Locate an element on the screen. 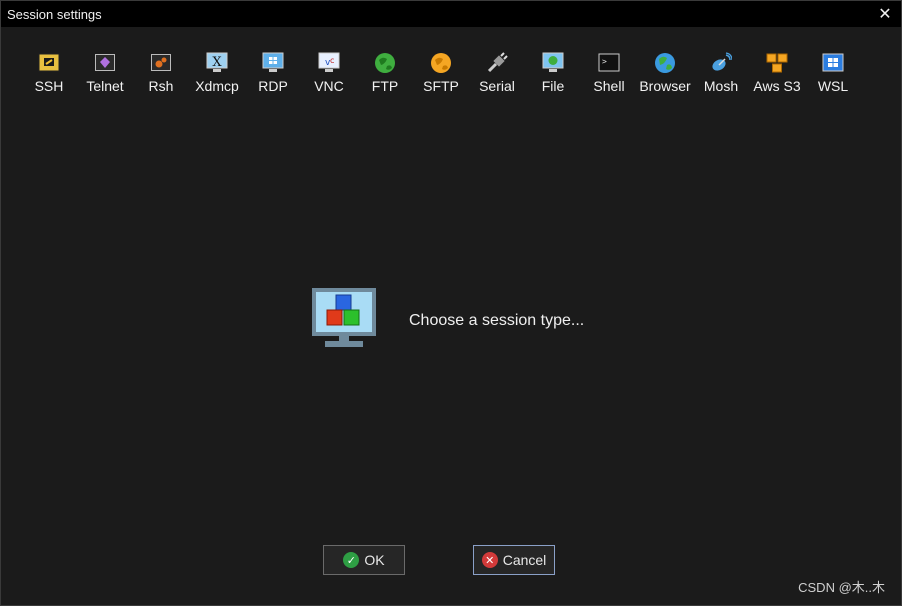  session-type-label: File is located at coordinates (553, 86).